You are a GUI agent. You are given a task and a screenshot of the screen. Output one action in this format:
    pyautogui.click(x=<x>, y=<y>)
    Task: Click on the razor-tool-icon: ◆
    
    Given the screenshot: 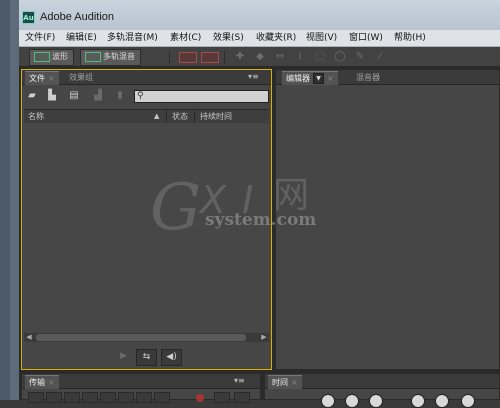 What is the action you would take?
    pyautogui.click(x=260, y=56)
    